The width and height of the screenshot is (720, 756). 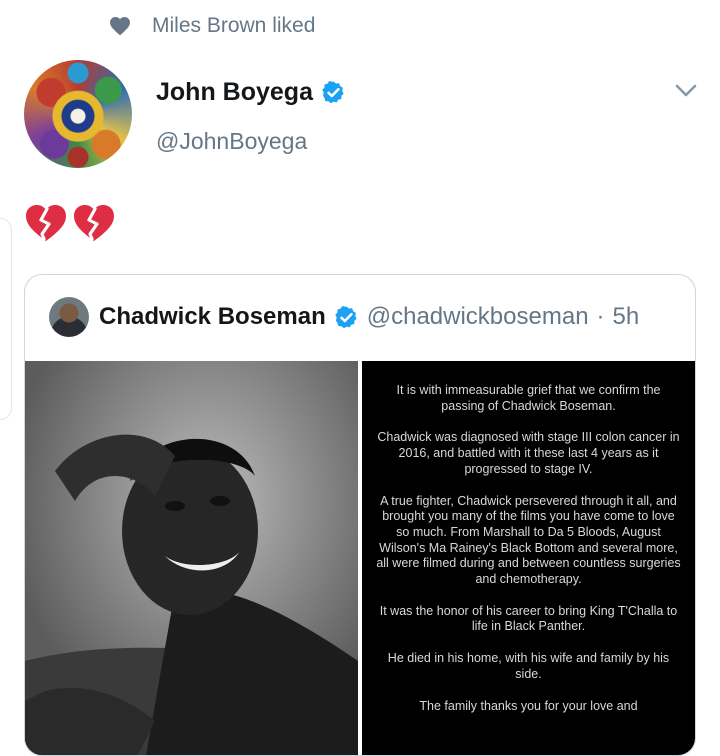 I want to click on adjacent-panel-edge, so click(x=6, y=319).